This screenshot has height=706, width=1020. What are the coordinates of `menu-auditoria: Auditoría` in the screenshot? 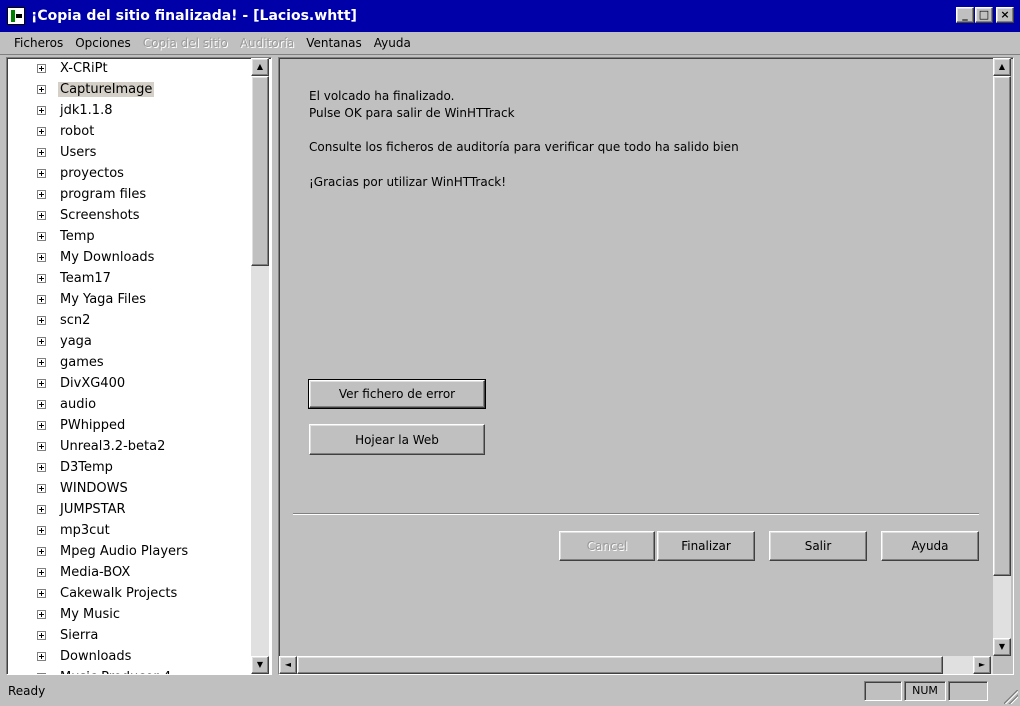 It's located at (267, 43).